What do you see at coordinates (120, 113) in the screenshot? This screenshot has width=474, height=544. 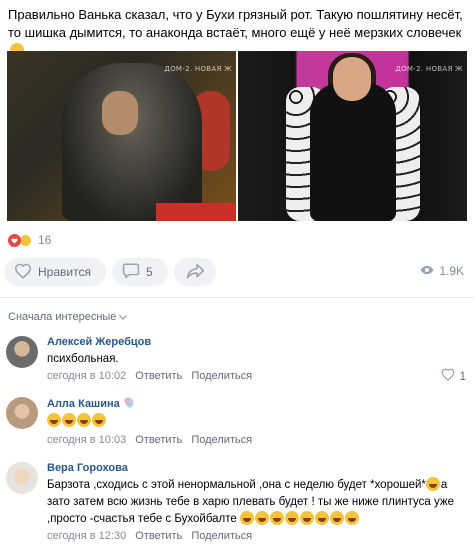 I see `figure-face` at bounding box center [120, 113].